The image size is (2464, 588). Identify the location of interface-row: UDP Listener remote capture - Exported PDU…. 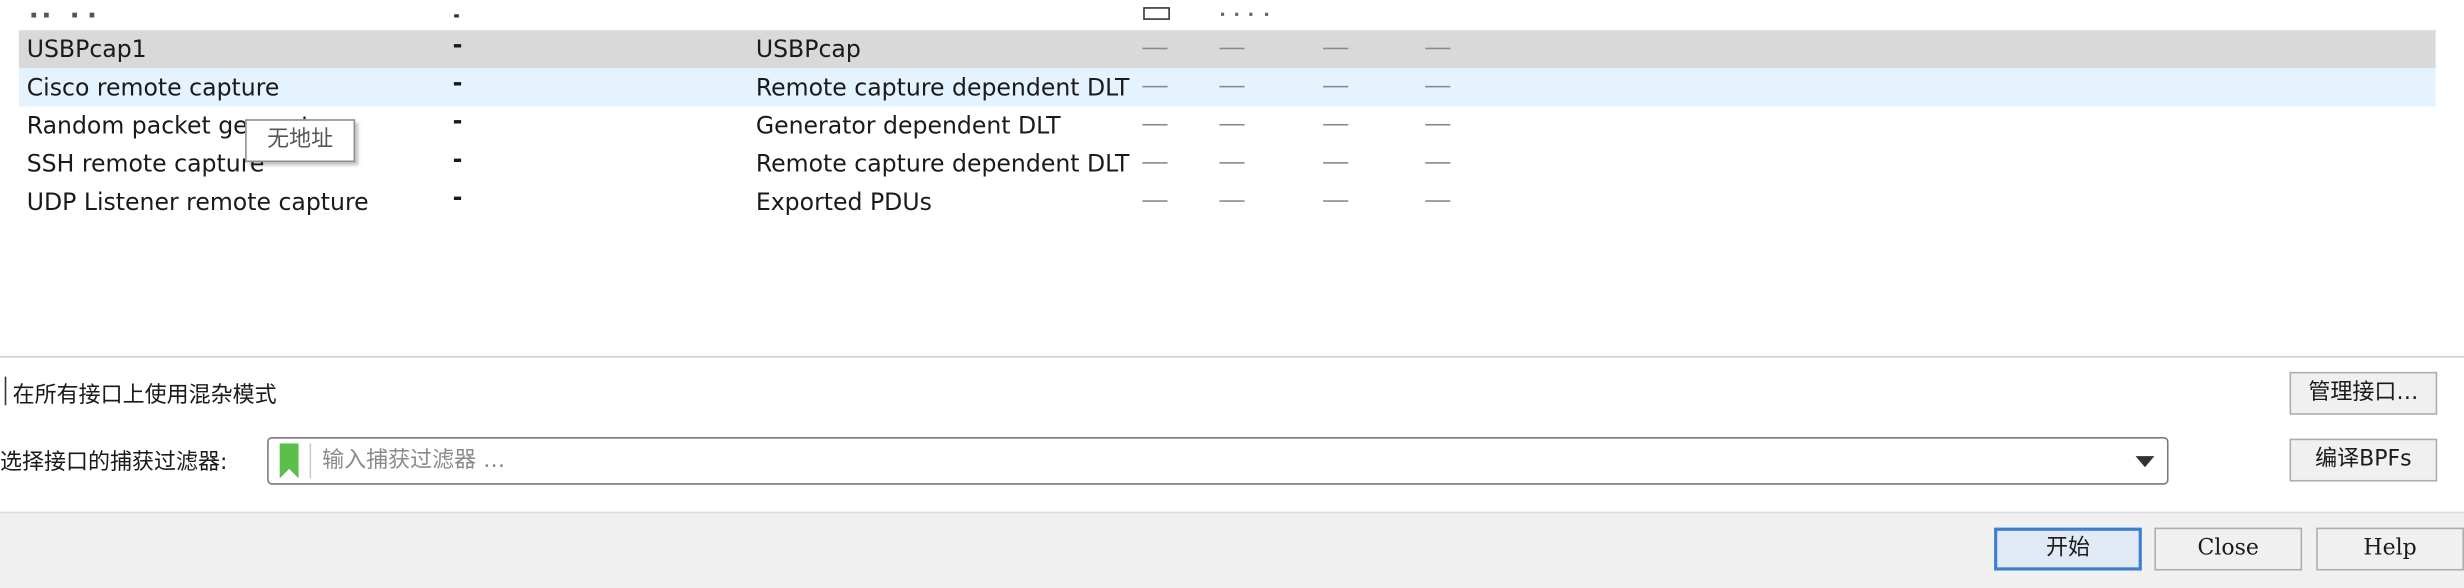
(1227, 202).